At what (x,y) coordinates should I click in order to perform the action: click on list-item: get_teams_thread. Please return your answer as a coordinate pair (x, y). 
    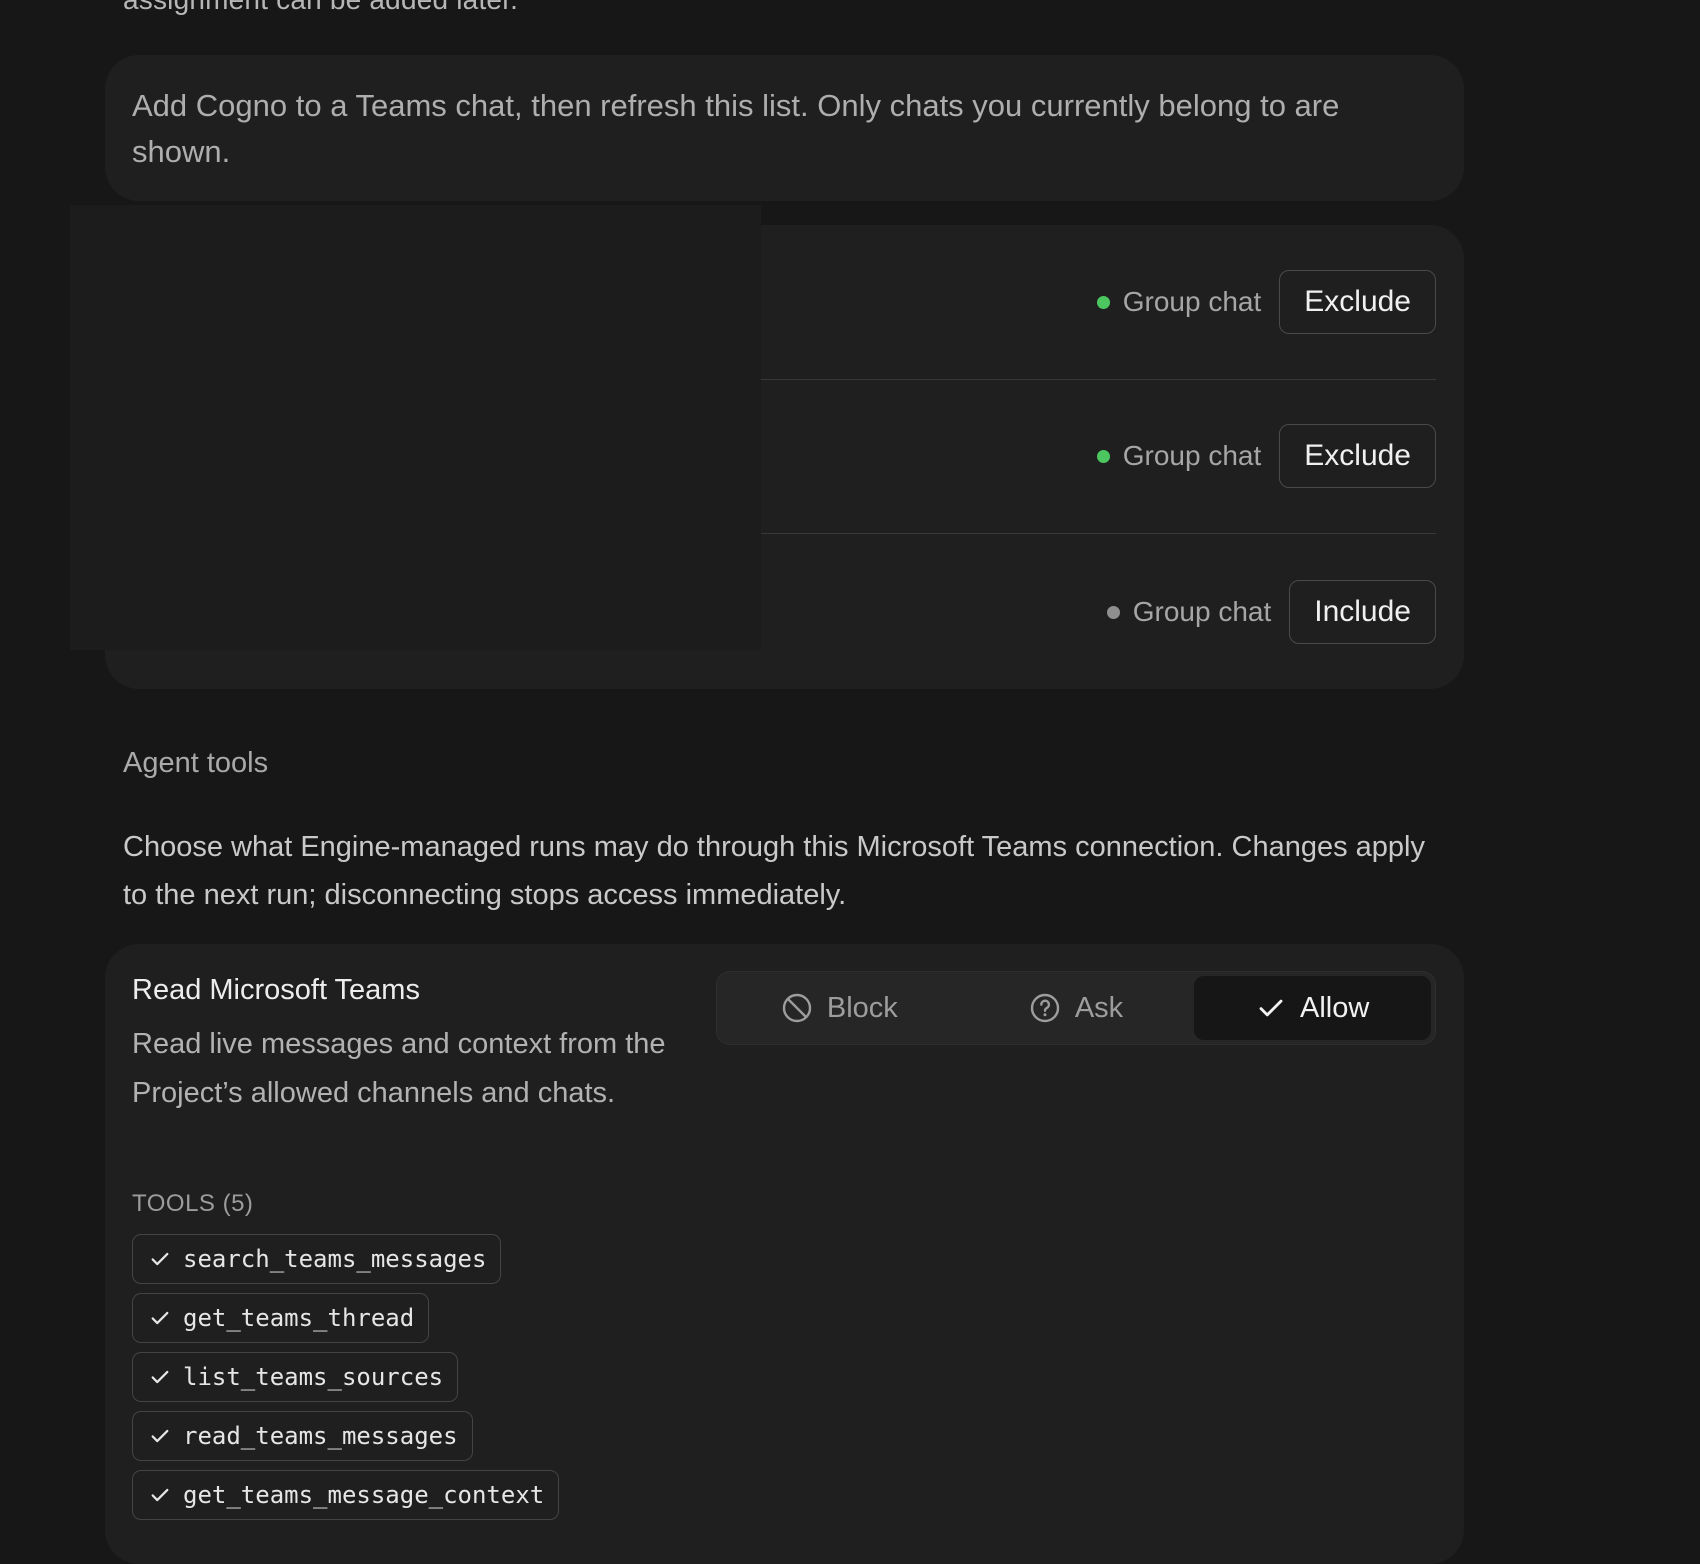
    Looking at the image, I should click on (345, 1322).